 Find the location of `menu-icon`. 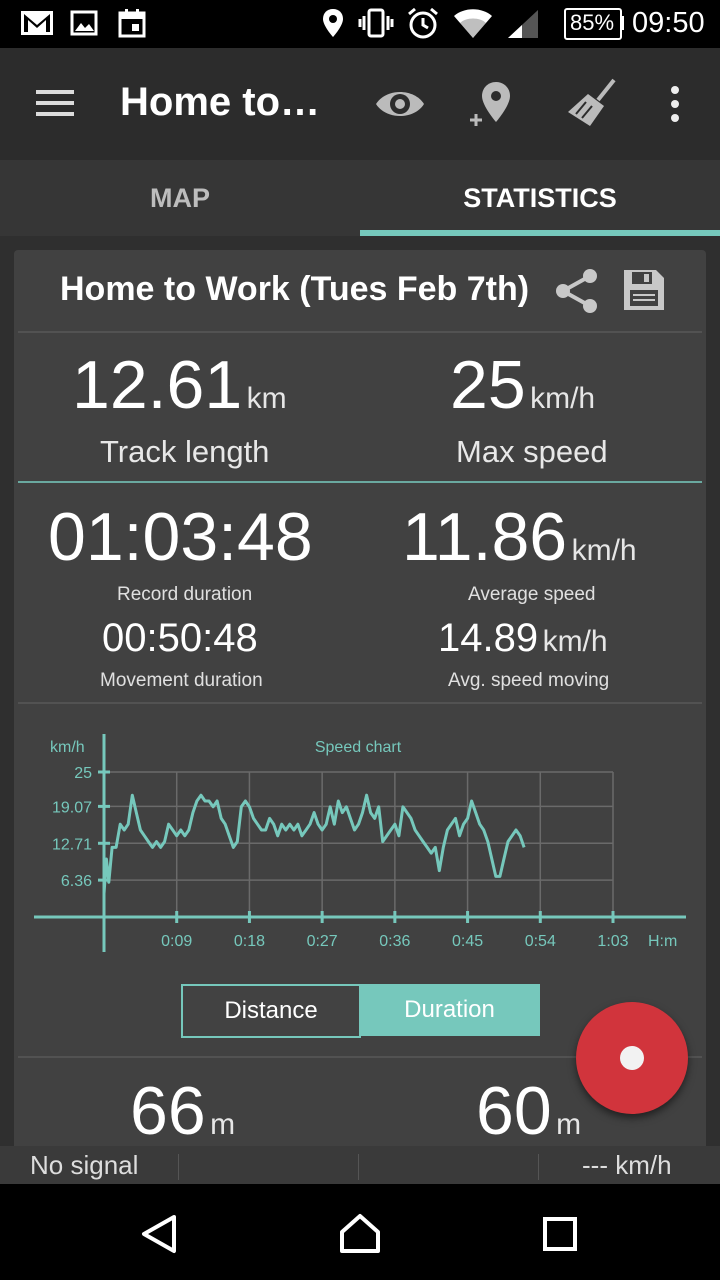

menu-icon is located at coordinates (56, 104).